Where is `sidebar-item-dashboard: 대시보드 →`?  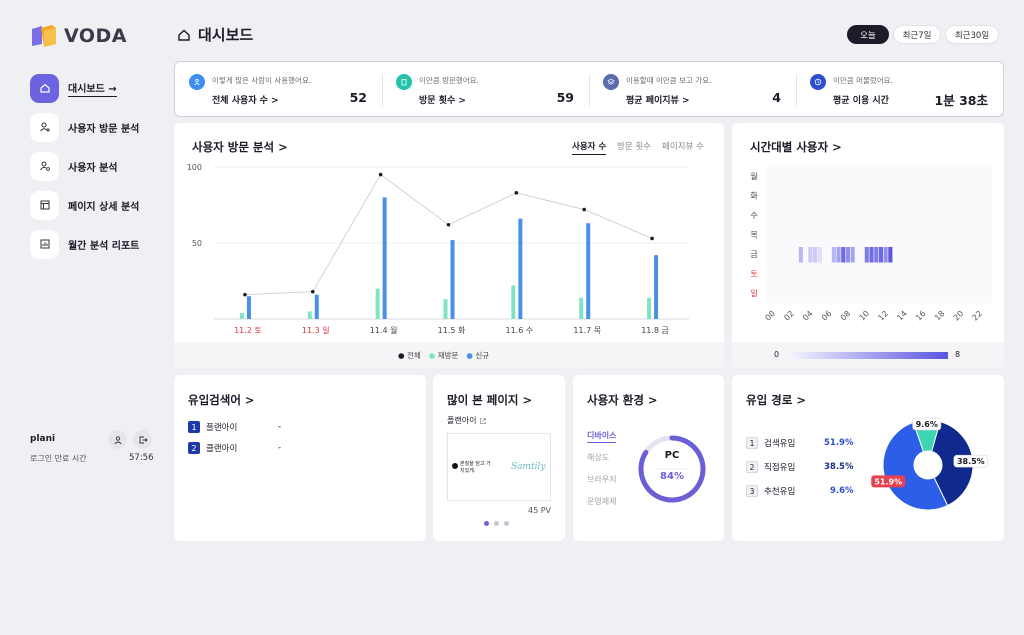 sidebar-item-dashboard: 대시보드 → is located at coordinates (73, 88).